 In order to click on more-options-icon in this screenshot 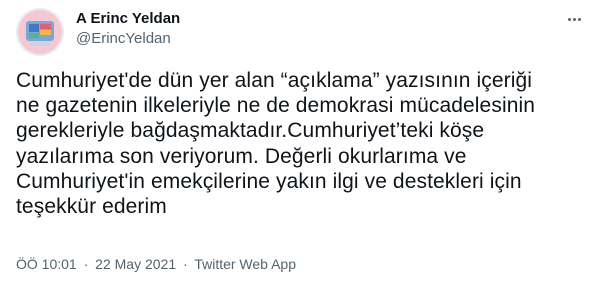, I will do `click(574, 19)`.